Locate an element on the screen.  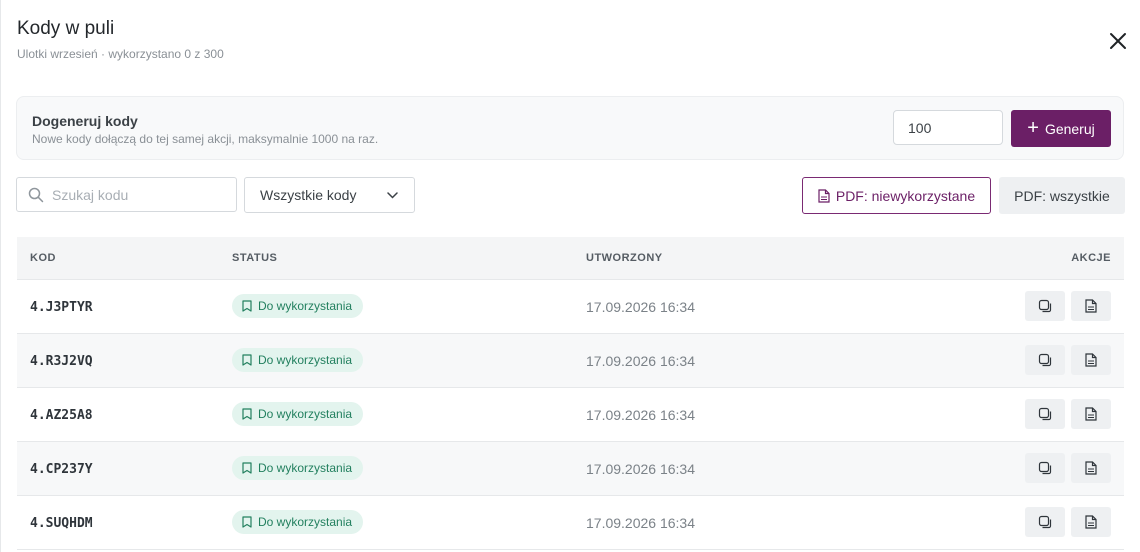
code-value: 4.CP237Y is located at coordinates (61, 469).